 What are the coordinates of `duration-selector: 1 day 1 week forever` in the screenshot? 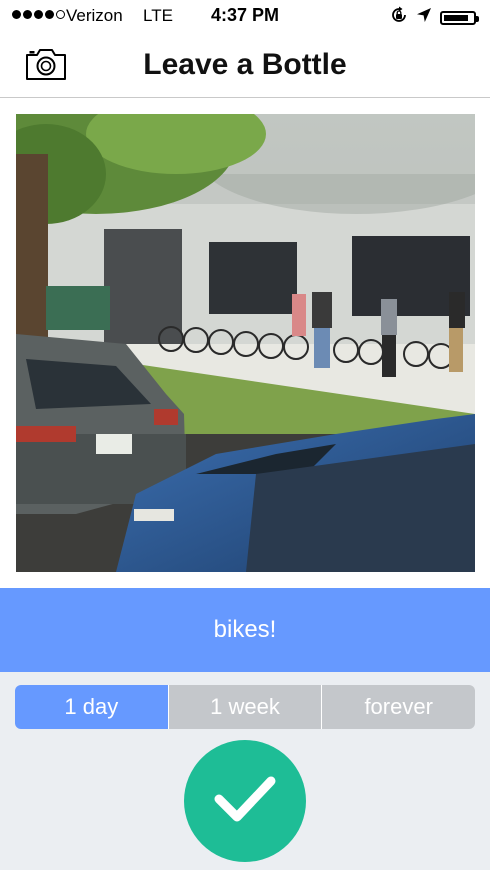 It's located at (245, 707).